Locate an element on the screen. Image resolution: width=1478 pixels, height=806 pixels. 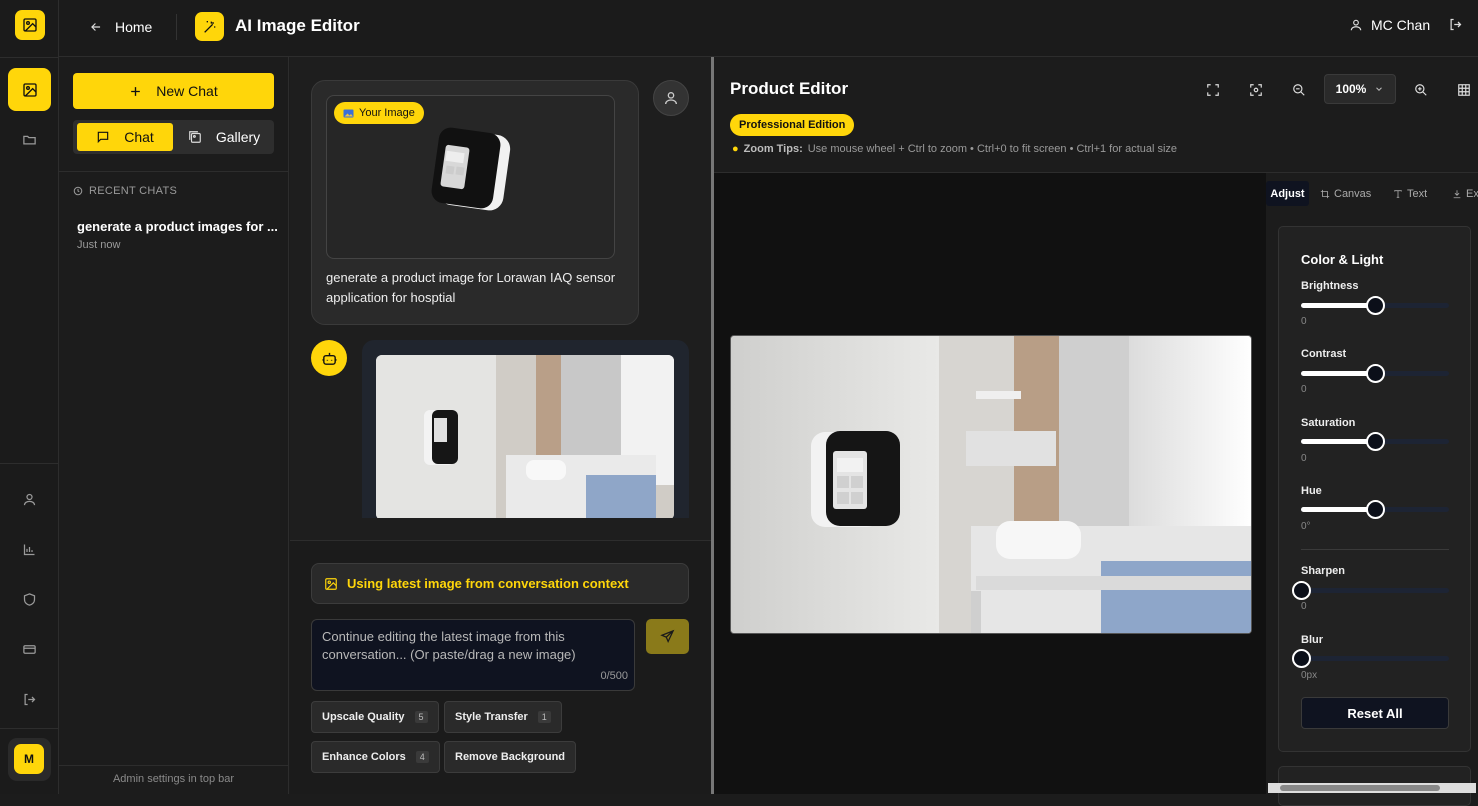
style-transfer-button: Style Transfer 1 is located at coordinates (503, 717).